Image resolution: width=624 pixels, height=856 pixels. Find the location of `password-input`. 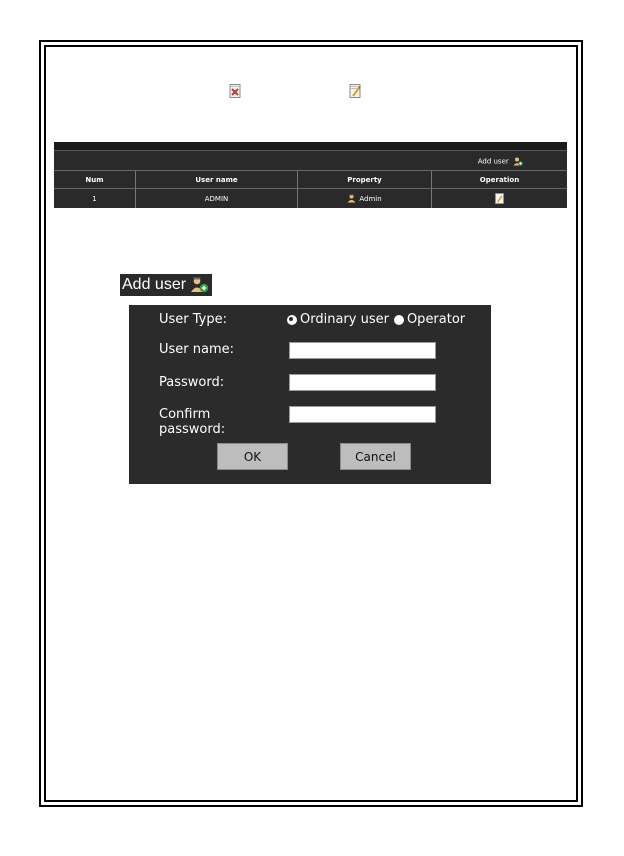

password-input is located at coordinates (362, 382).